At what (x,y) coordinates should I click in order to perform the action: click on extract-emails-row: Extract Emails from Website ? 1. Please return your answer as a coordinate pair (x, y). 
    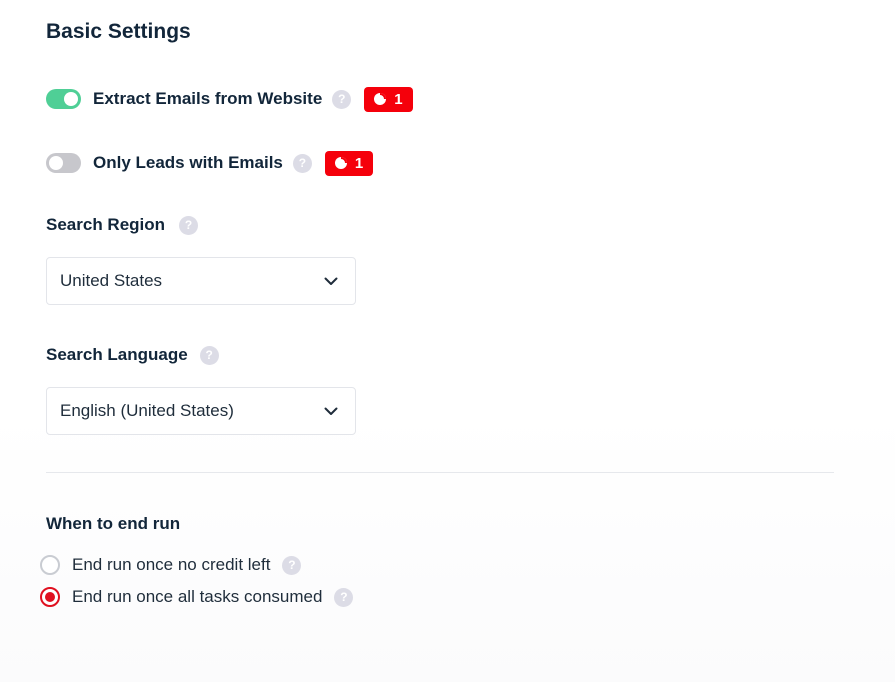
    Looking at the image, I should click on (229, 99).